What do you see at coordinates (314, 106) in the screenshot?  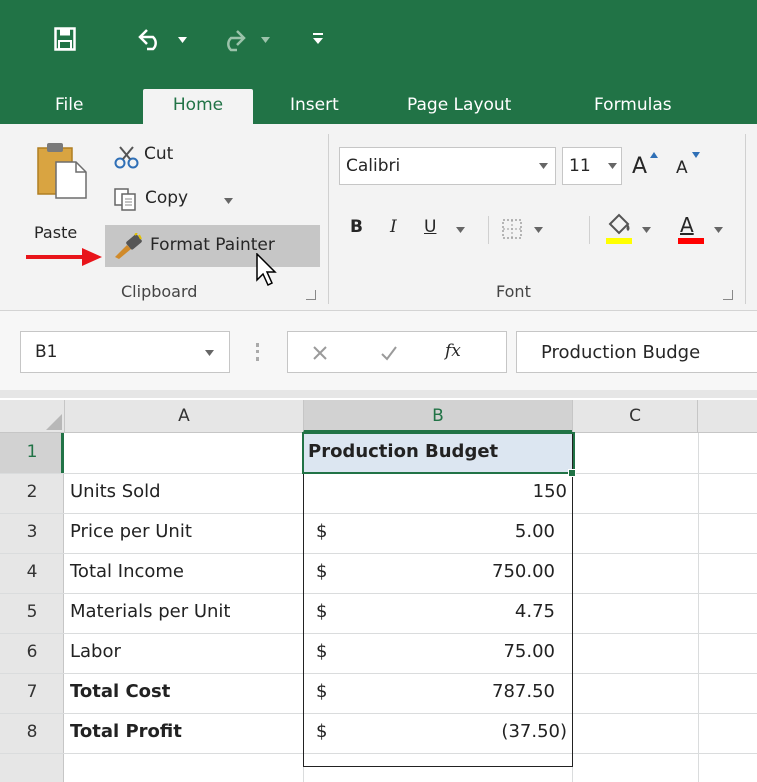 I see `tab-insert: Insert` at bounding box center [314, 106].